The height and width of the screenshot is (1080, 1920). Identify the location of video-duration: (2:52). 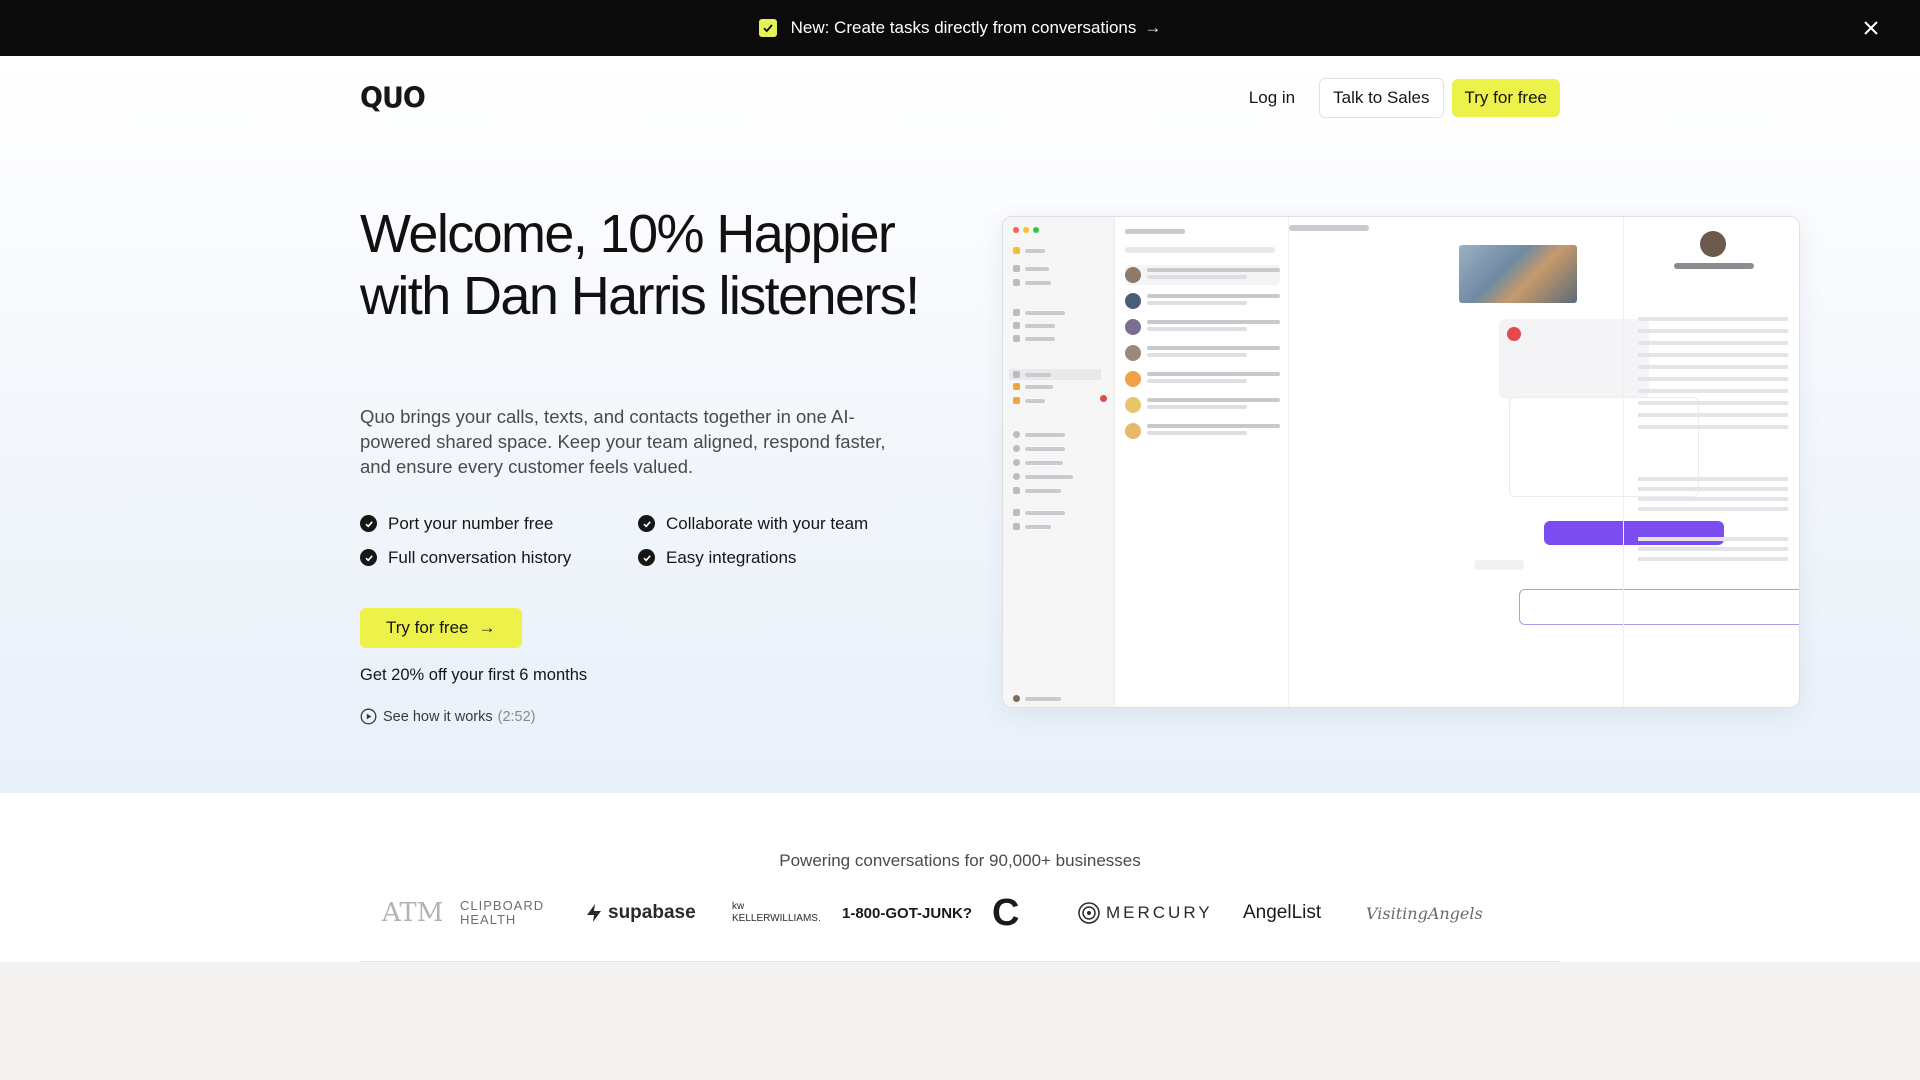
(516, 716).